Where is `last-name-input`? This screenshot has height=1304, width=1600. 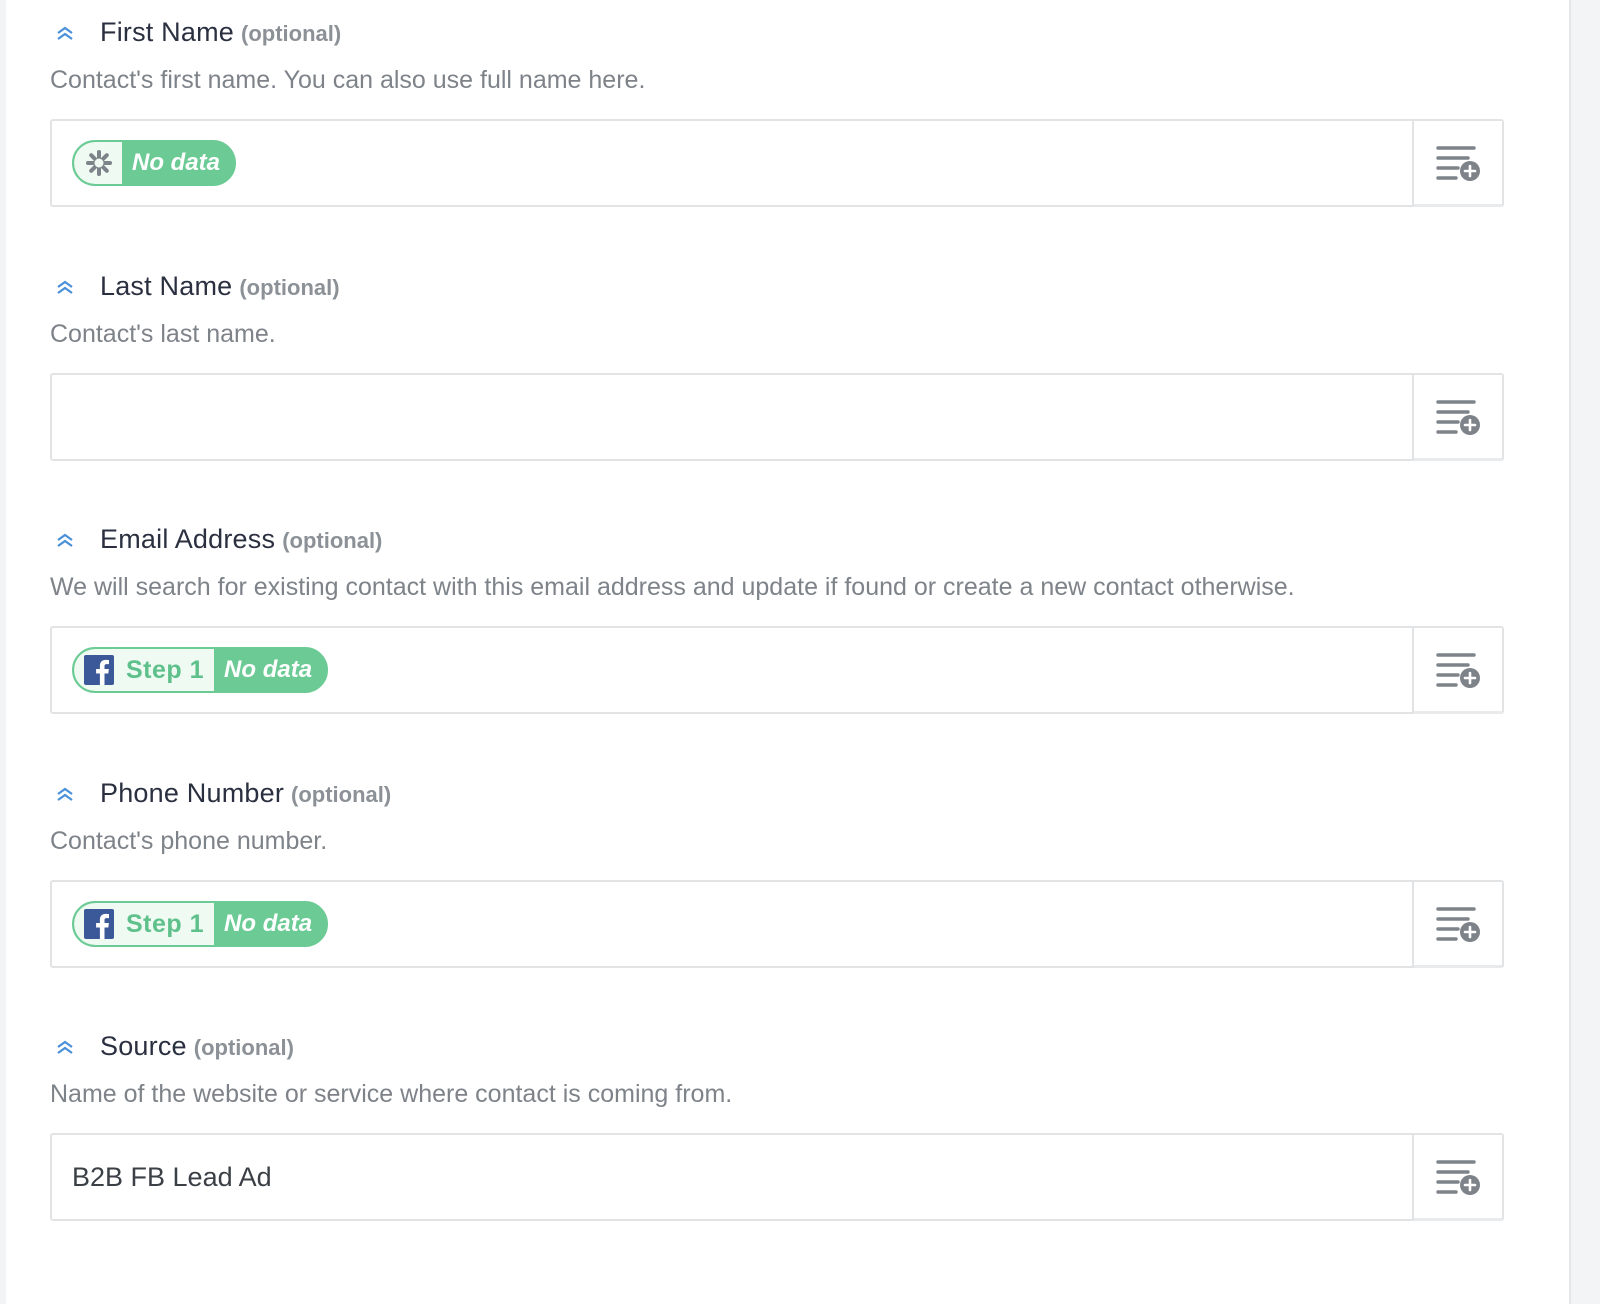
last-name-input is located at coordinates (777, 417).